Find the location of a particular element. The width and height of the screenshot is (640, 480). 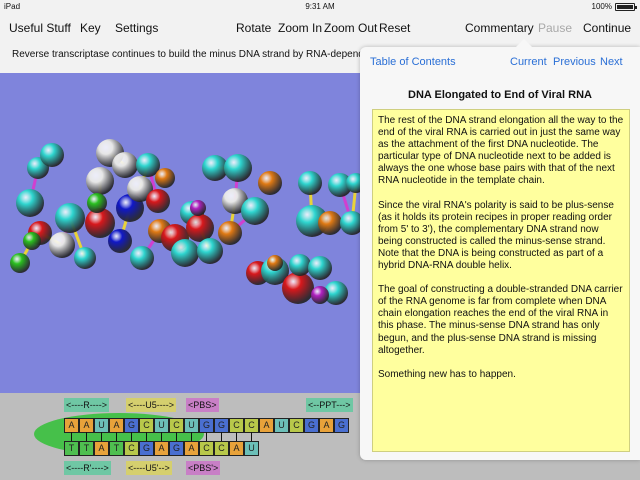

continue-button: Continue is located at coordinates (607, 28).